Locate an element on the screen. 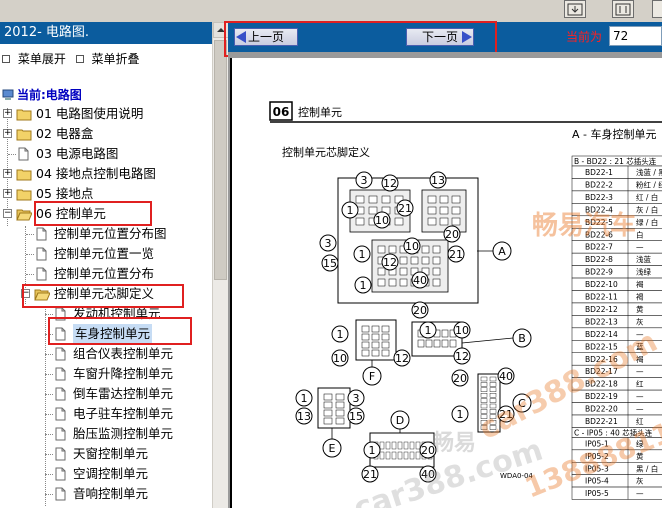  tree-item-label: 控制单元位置一览 is located at coordinates (104, 253).